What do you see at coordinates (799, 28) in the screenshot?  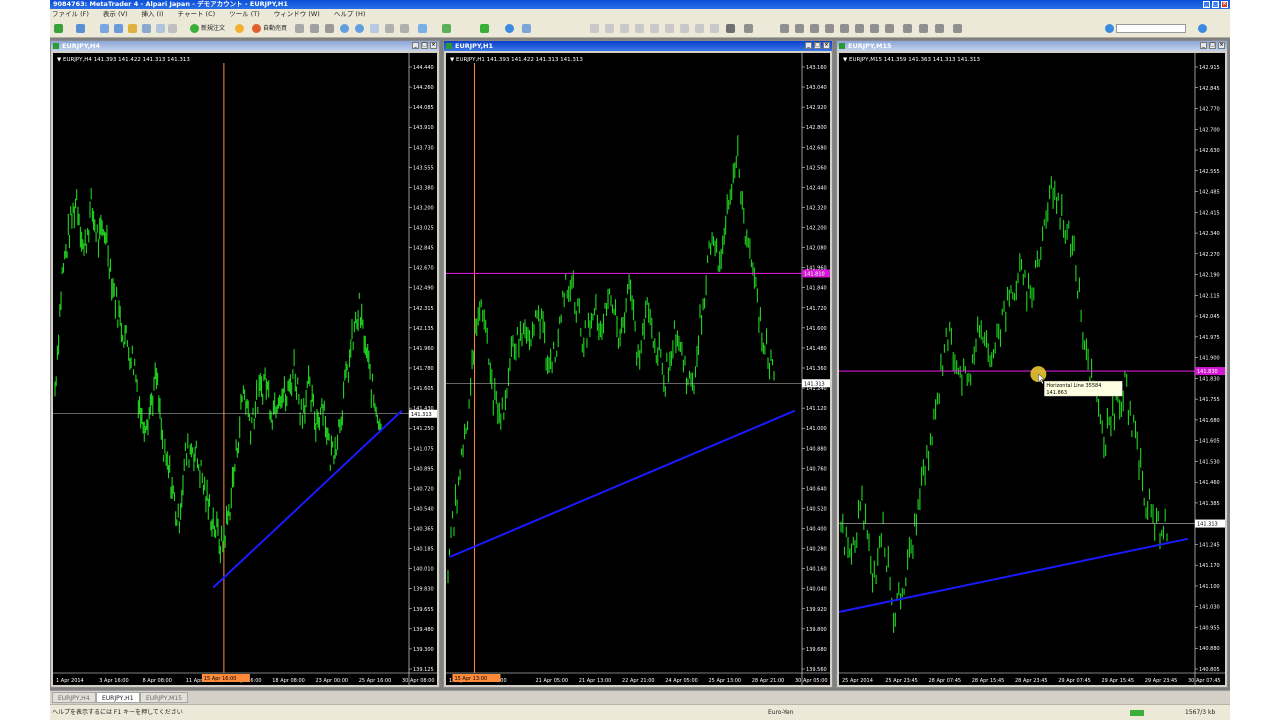 I see `horizontal-line-icon` at bounding box center [799, 28].